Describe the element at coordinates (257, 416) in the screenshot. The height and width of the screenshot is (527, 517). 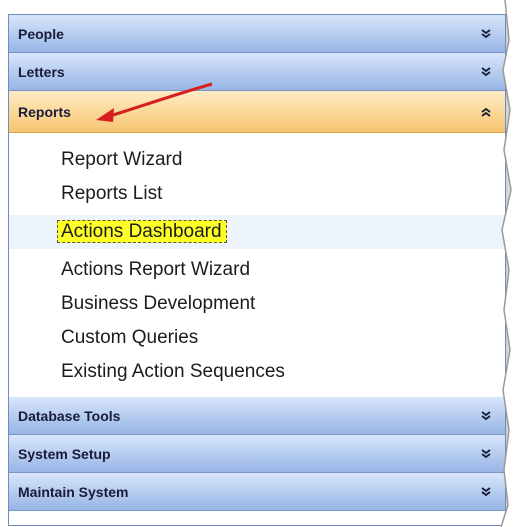
I see `section-header-database-tools: Database Tools` at that location.